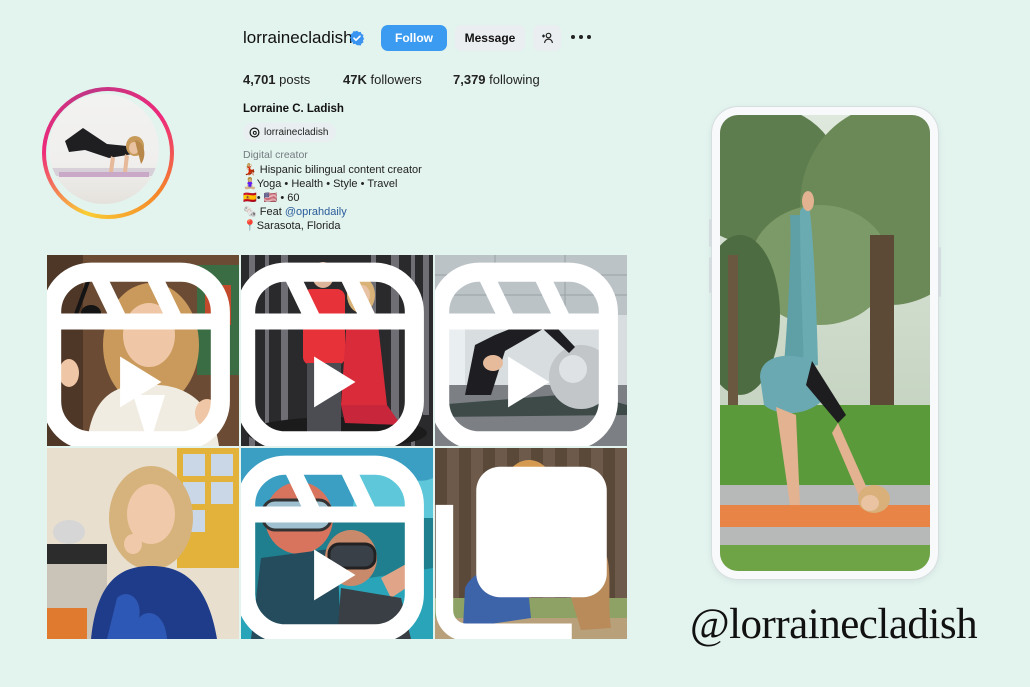 This screenshot has width=1030, height=687. I want to click on caption-handle: @lorrainecladish, so click(834, 624).